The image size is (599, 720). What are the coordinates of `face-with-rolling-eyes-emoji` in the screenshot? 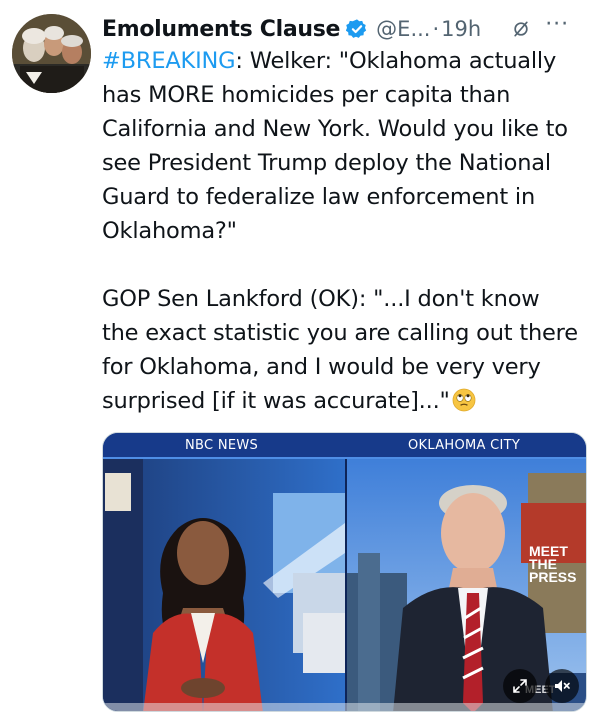 It's located at (464, 400).